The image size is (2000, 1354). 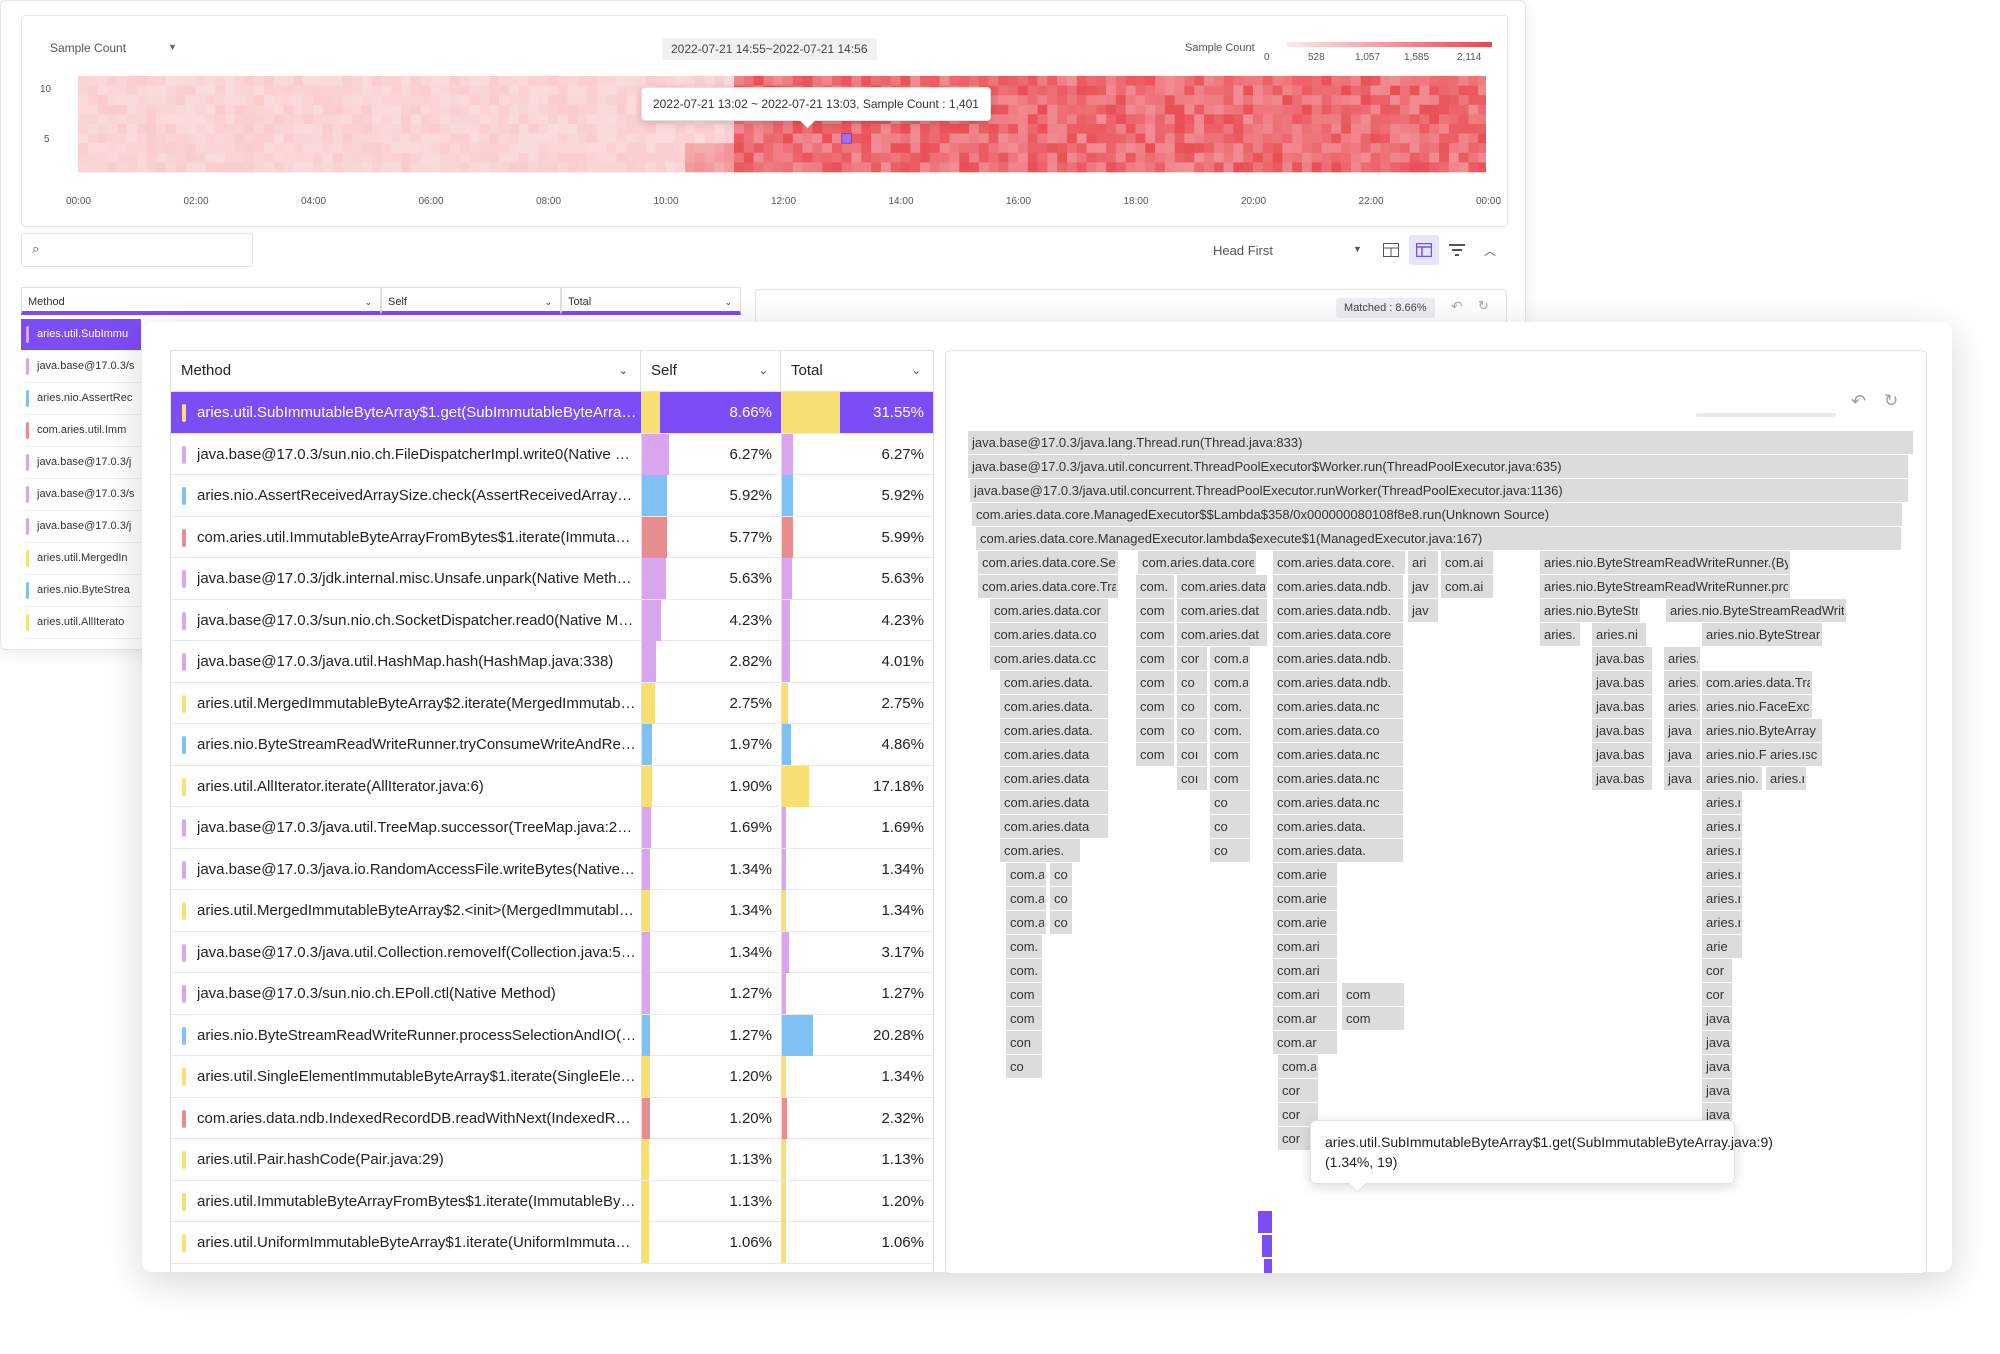 What do you see at coordinates (1049, 610) in the screenshot?
I see `flame-frame: com.aries.data.cor` at bounding box center [1049, 610].